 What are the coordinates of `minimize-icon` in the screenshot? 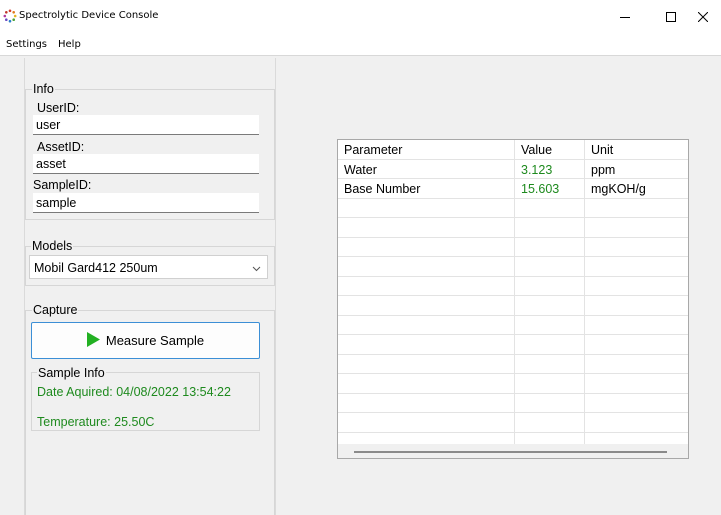 It's located at (625, 17).